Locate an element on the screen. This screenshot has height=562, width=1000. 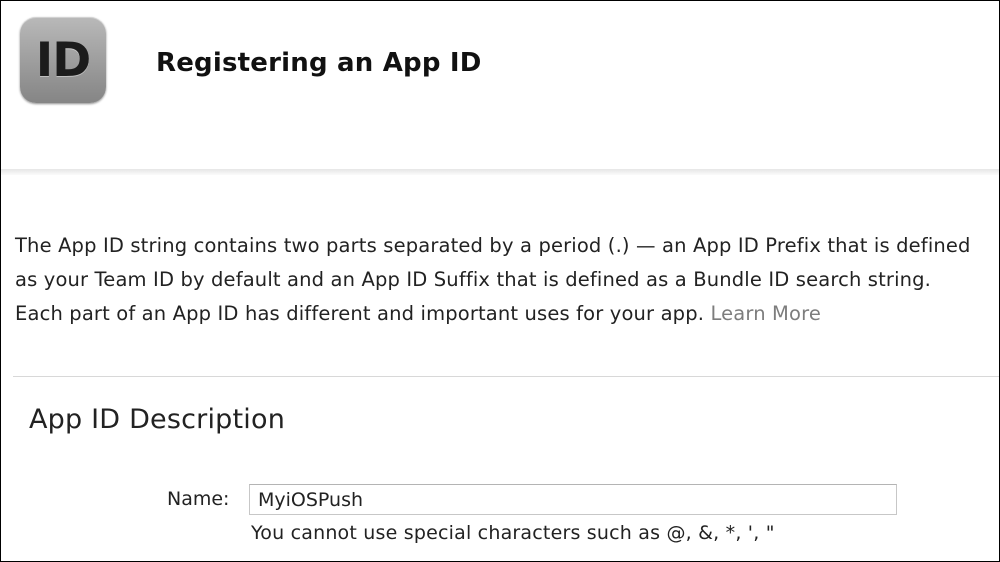
app-id-icon: ID is located at coordinates (63, 60).